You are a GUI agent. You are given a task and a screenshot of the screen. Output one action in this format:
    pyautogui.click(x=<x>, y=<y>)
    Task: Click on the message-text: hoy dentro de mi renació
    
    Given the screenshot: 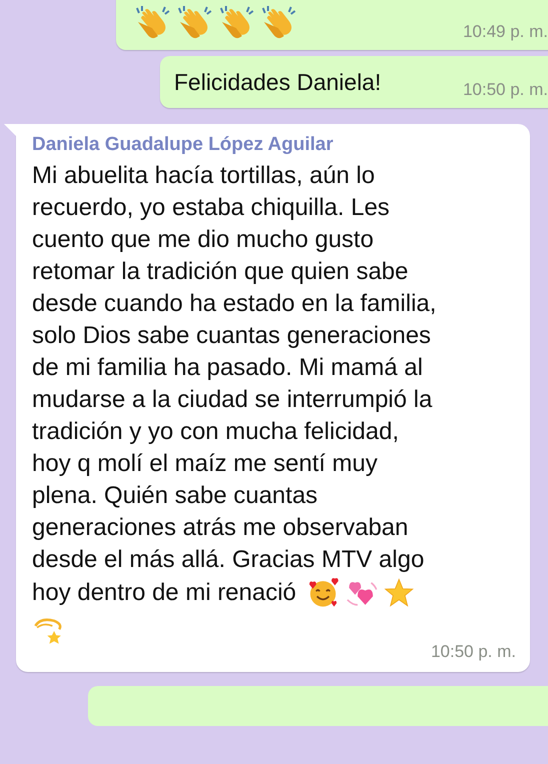 What is the action you would take?
    pyautogui.click(x=164, y=593)
    